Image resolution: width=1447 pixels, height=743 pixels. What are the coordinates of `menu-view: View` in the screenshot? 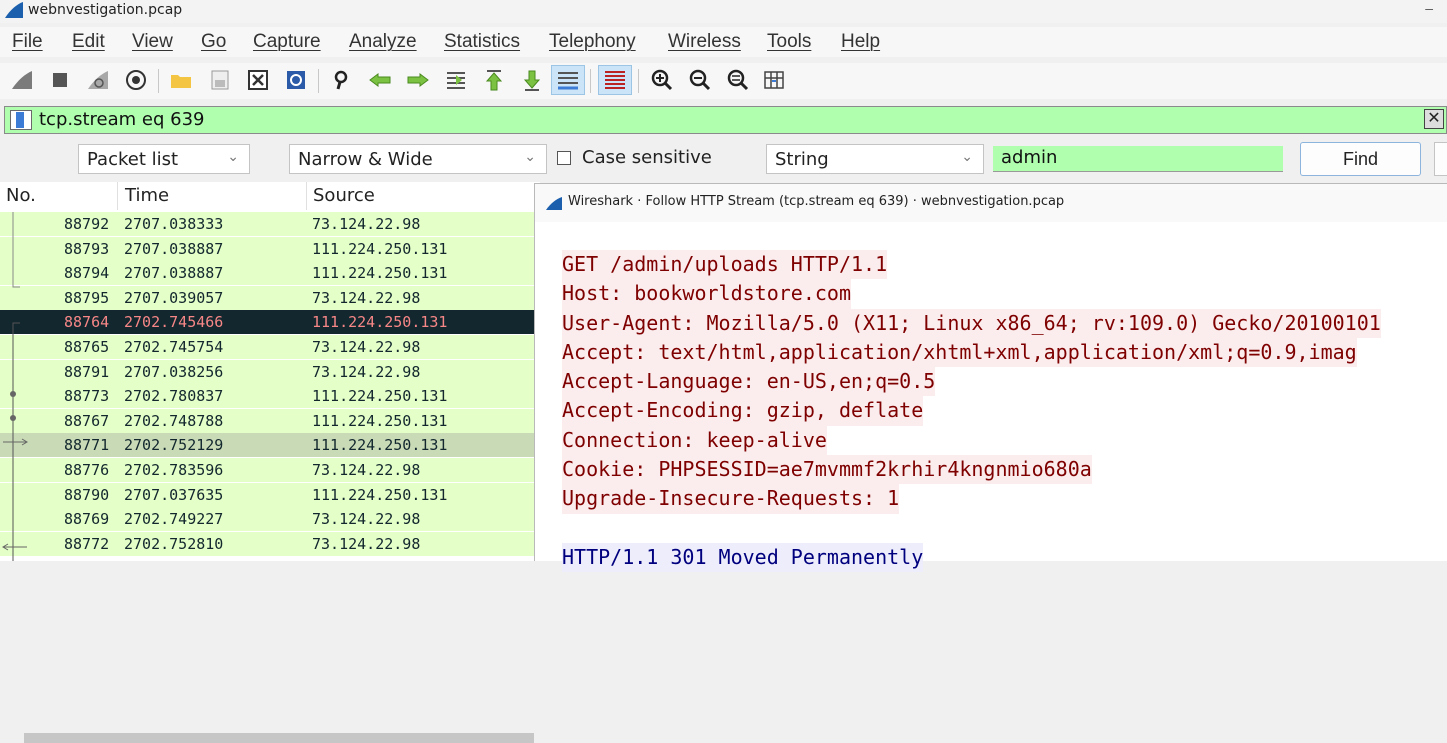 It's located at (152, 42).